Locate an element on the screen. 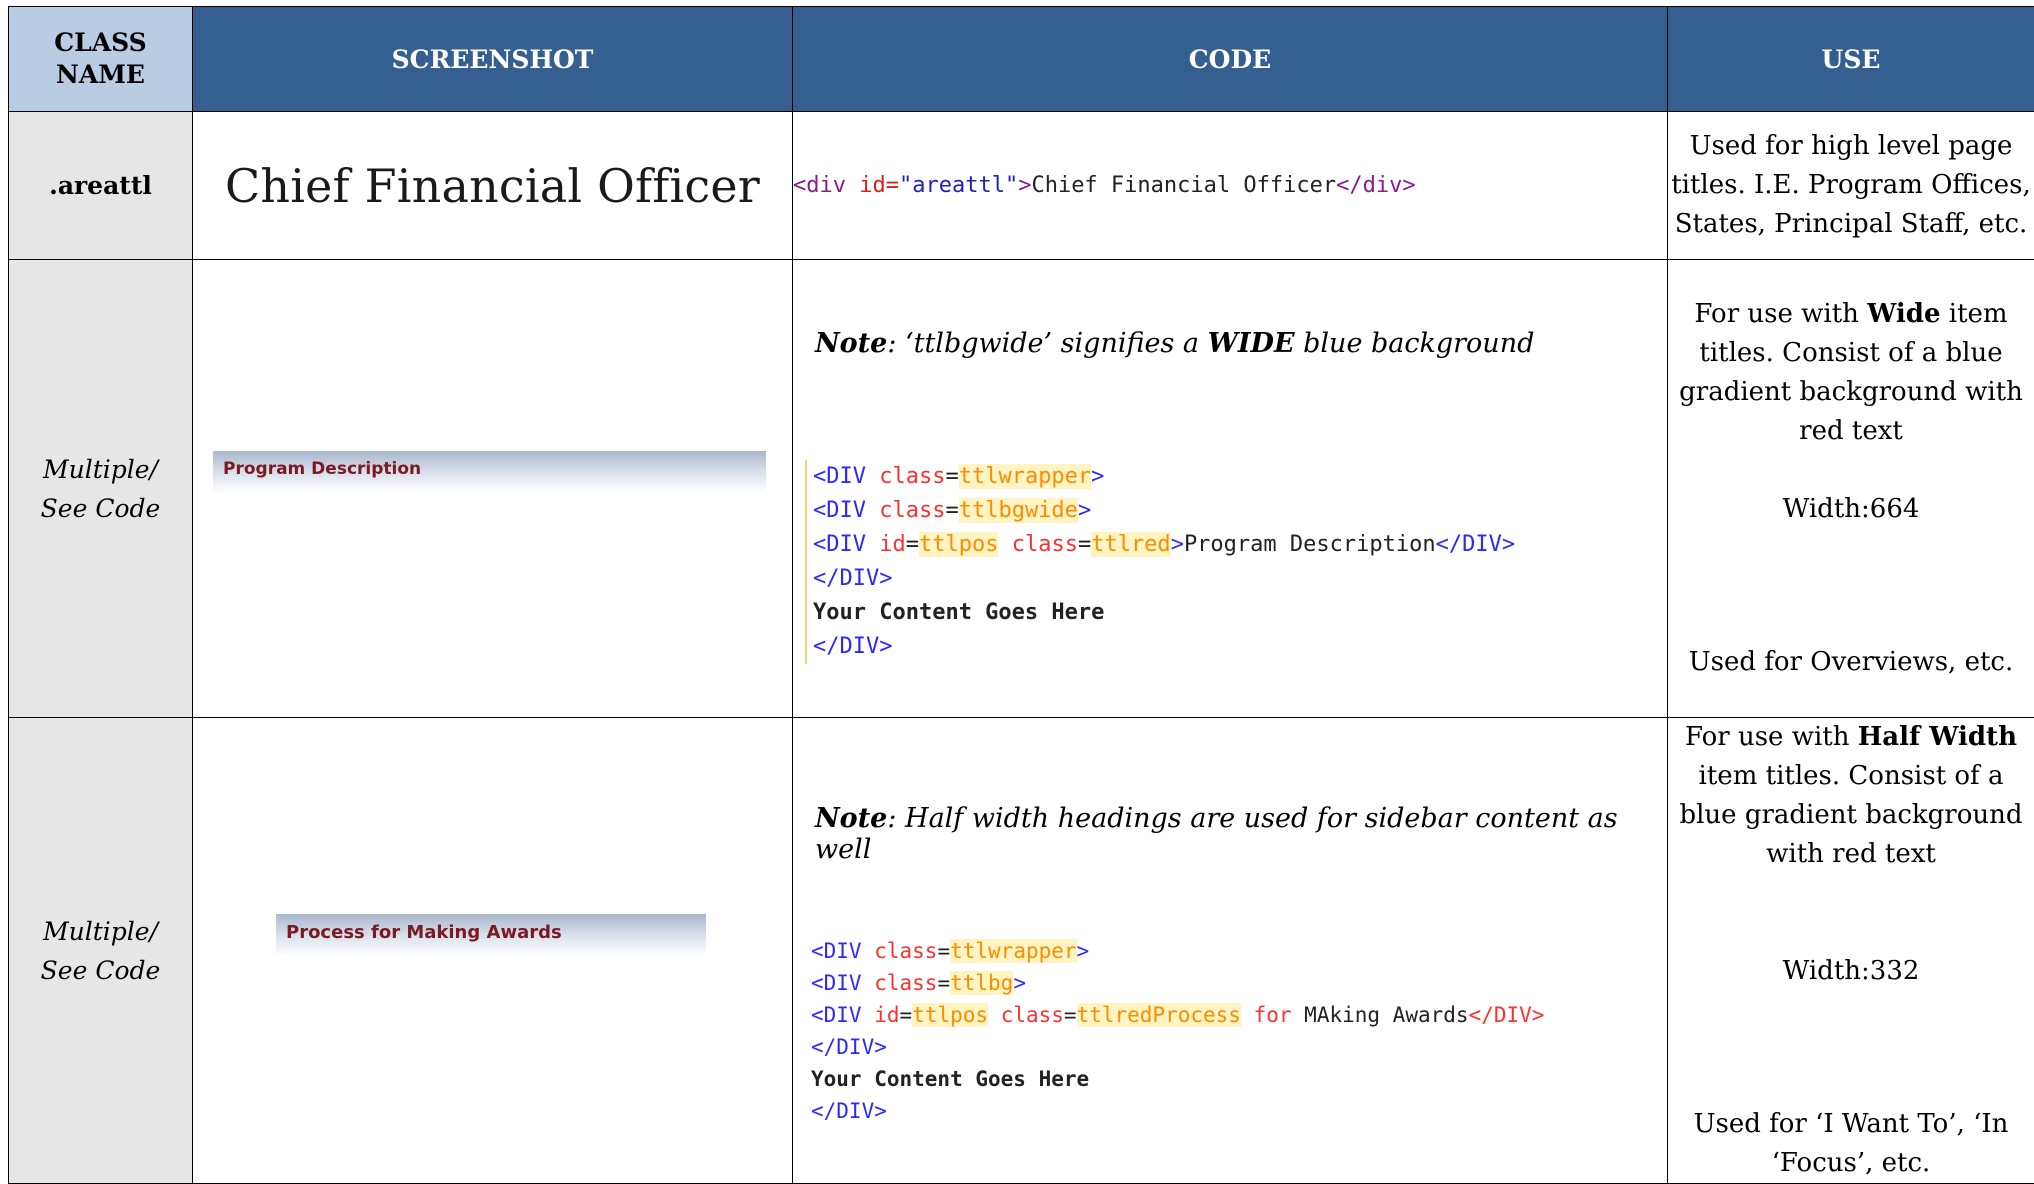 This screenshot has height=1184, width=2034. code-token: Chief Financial Officer is located at coordinates (1183, 185).